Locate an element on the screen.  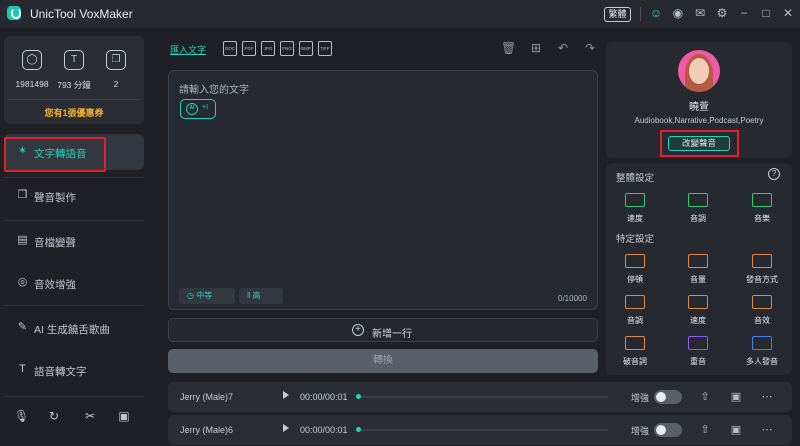
loop-icon: ↻ is located at coordinates (54, 416).